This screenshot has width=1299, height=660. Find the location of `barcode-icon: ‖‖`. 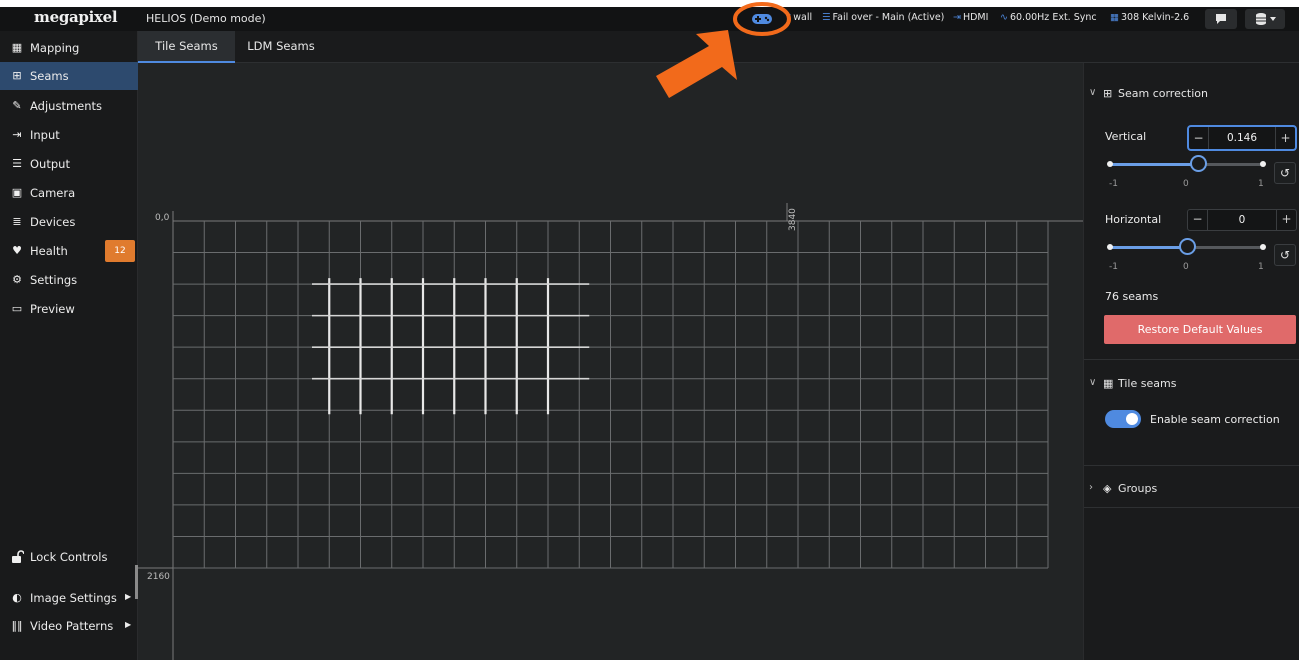

barcode-icon: ‖‖ is located at coordinates (17, 625).